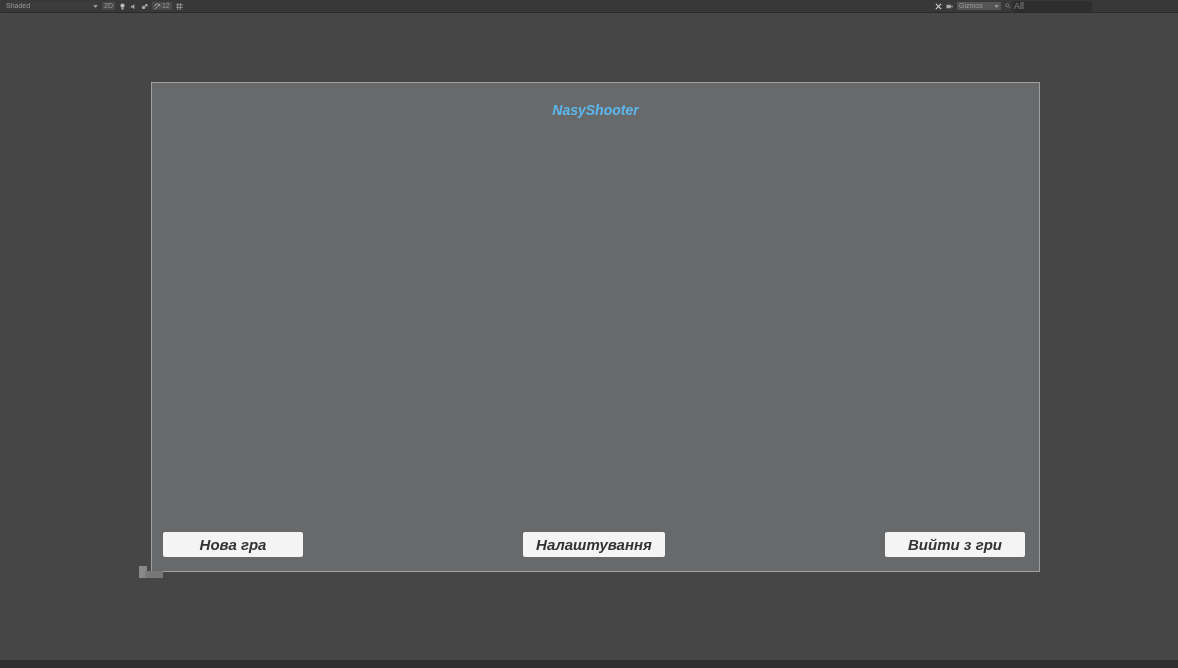 The image size is (1178, 668). What do you see at coordinates (1008, 6) in the screenshot?
I see `search-icon` at bounding box center [1008, 6].